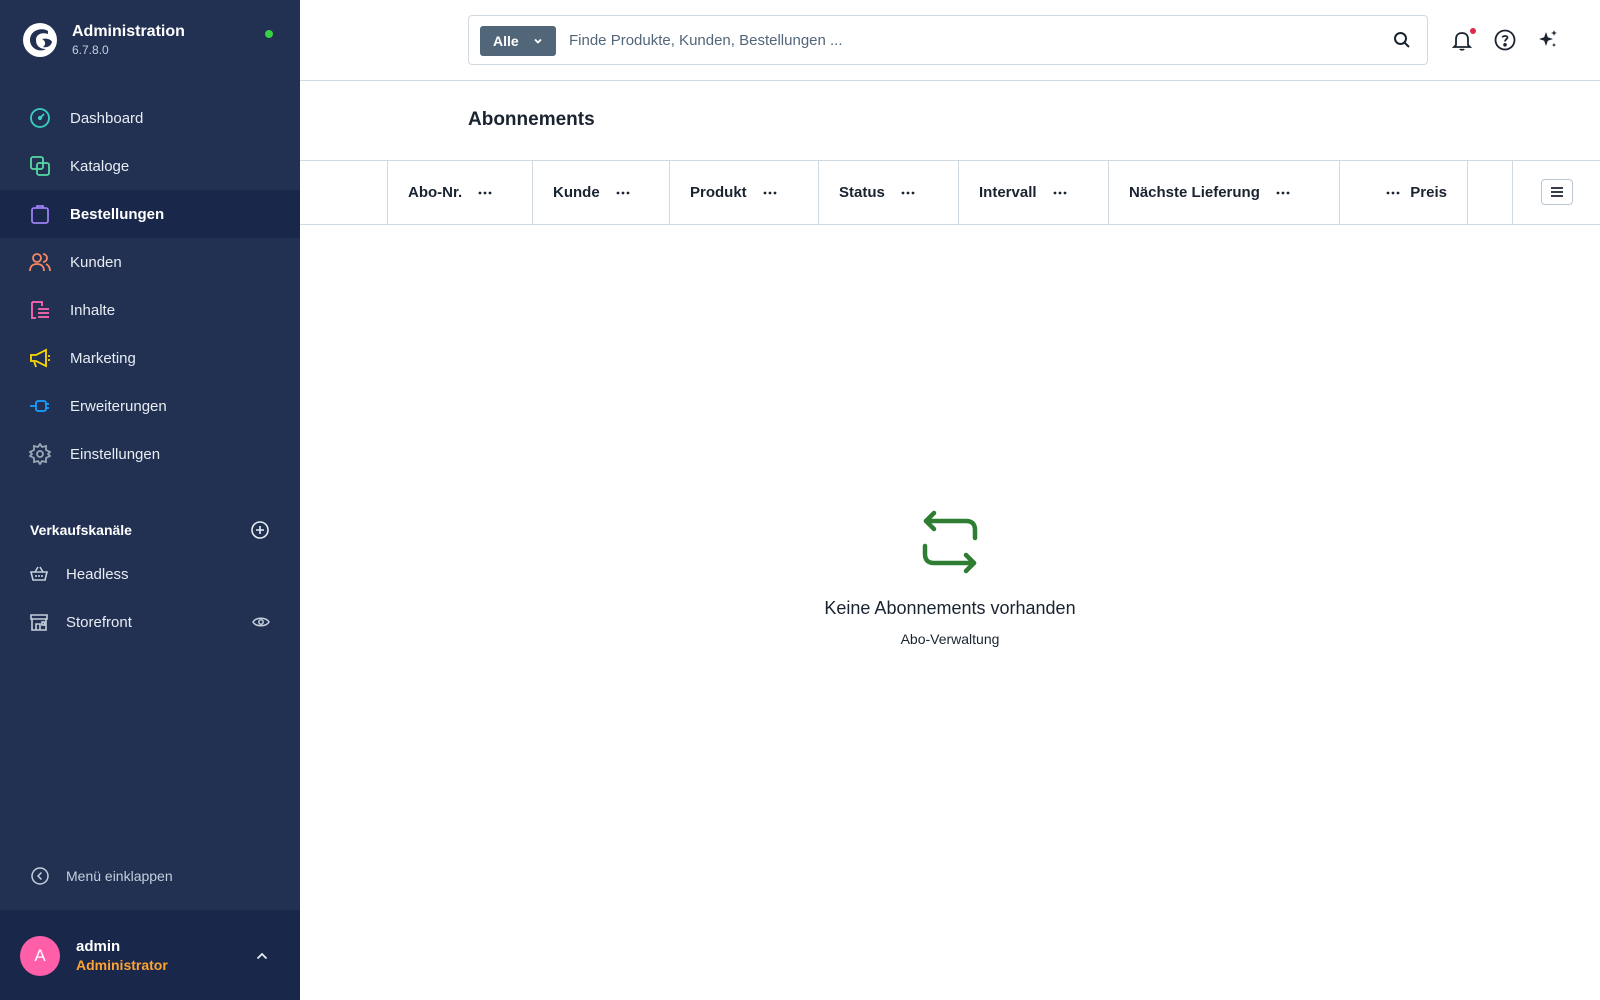  I want to click on add-sales-channel-icon, so click(260, 530).